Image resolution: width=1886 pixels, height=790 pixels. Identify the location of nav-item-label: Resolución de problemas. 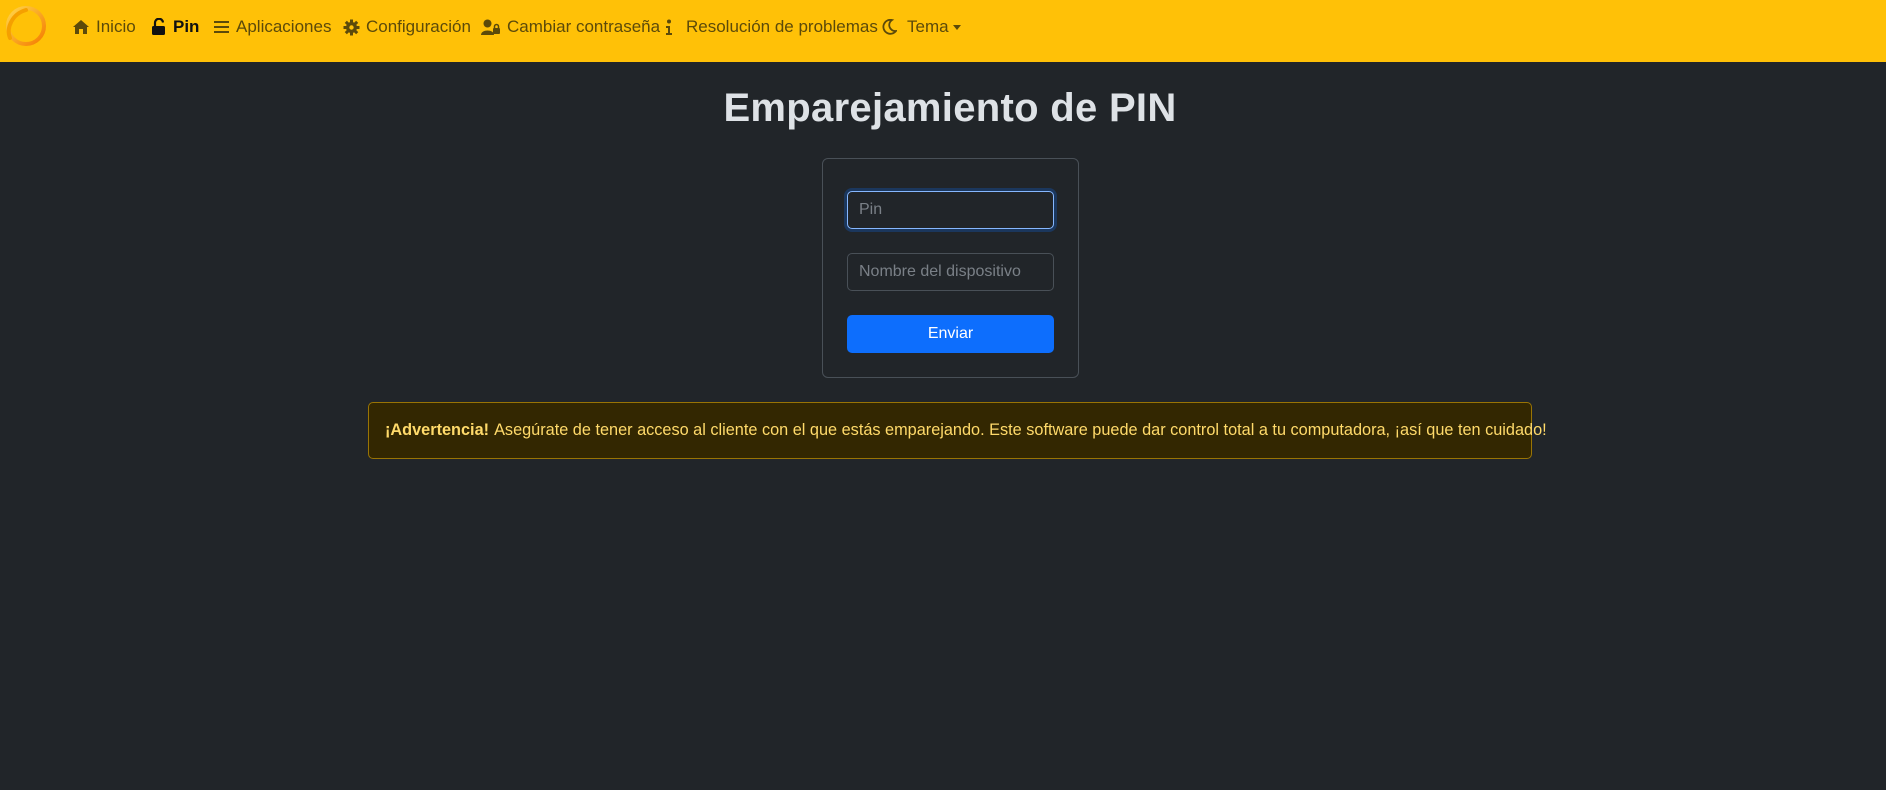
(782, 26).